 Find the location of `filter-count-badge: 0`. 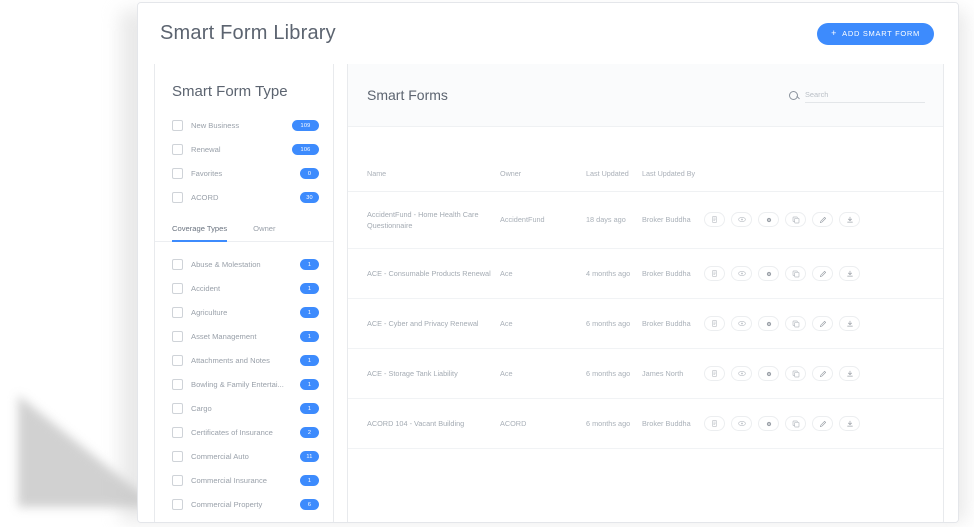

filter-count-badge: 0 is located at coordinates (309, 173).